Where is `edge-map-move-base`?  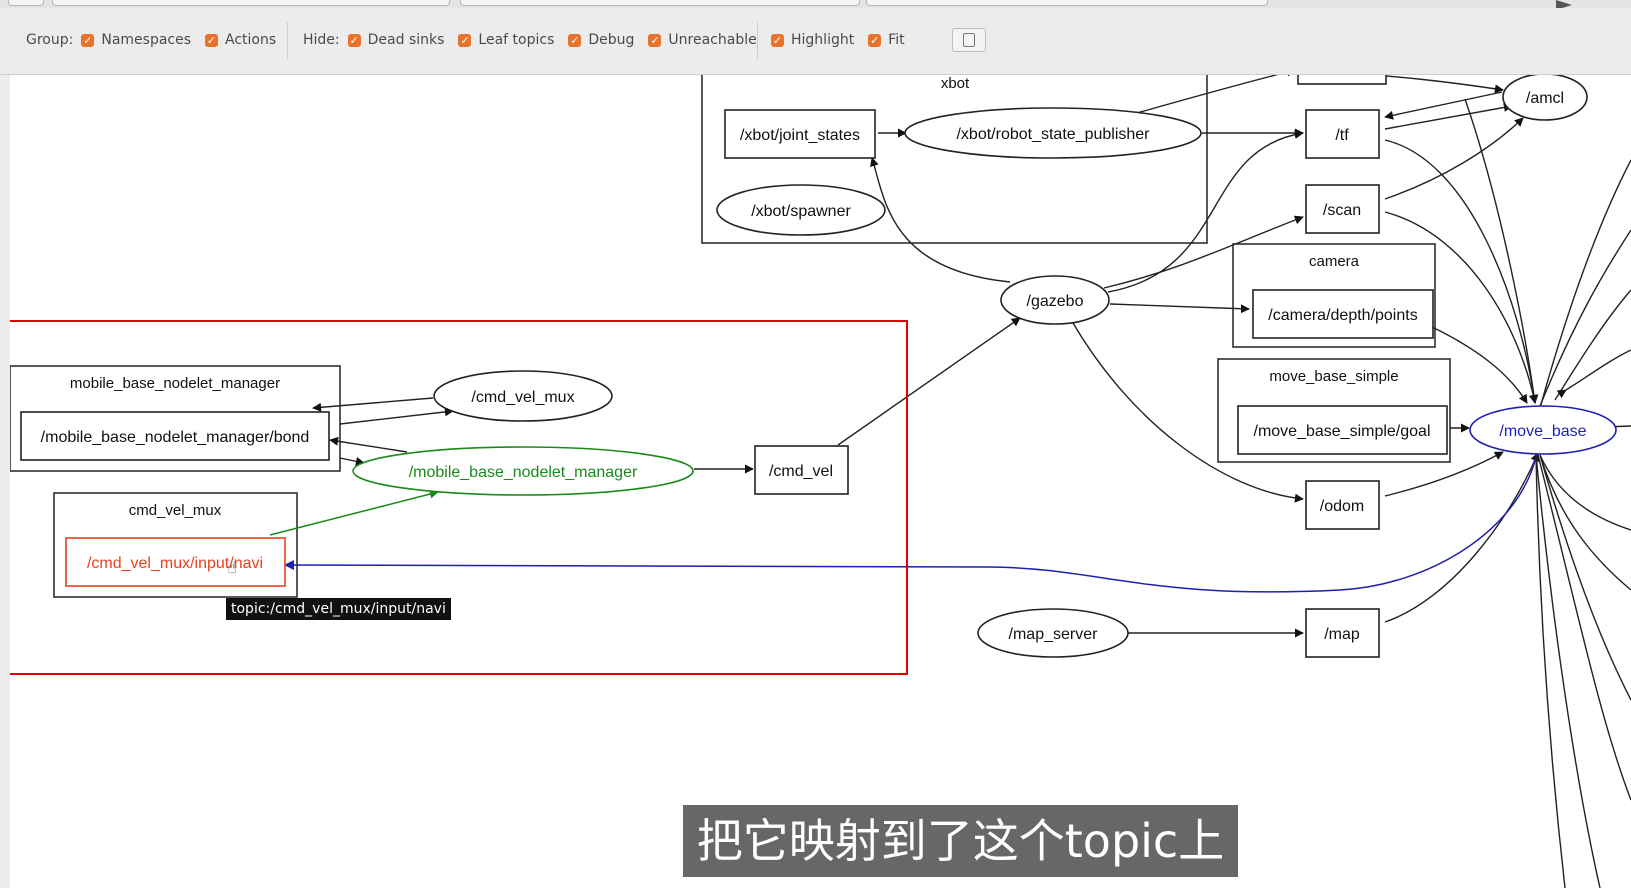 edge-map-move-base is located at coordinates (1462, 537).